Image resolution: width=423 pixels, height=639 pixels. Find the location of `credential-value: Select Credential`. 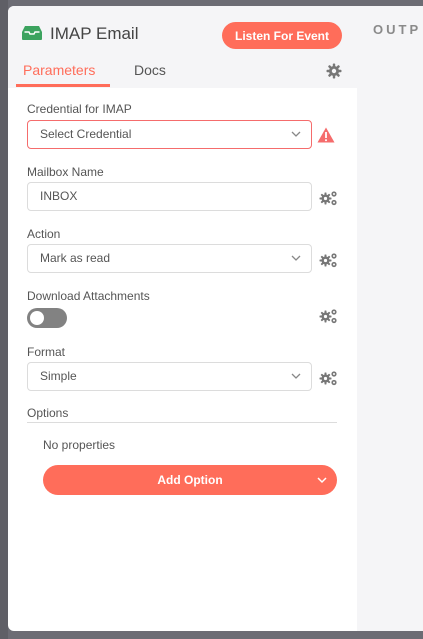

credential-value: Select Credential is located at coordinates (86, 134).